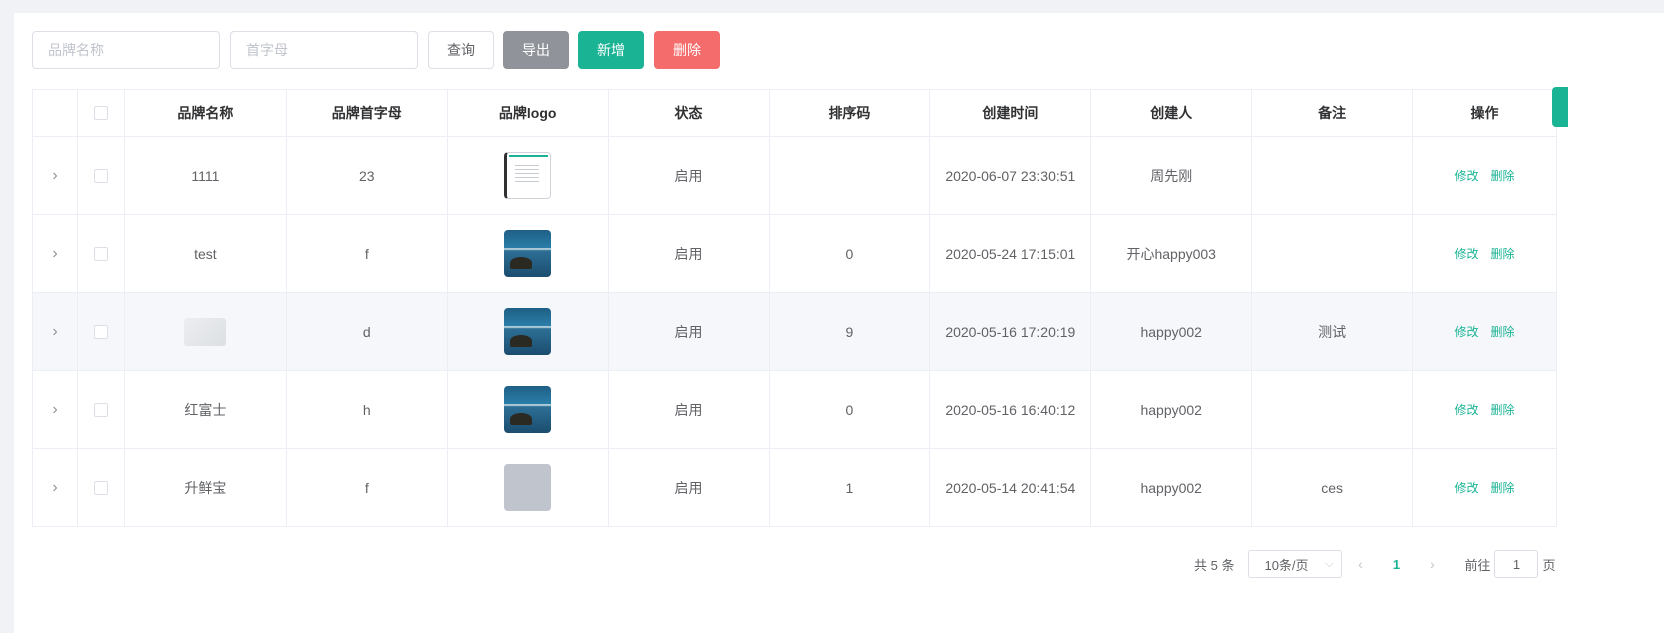 This screenshot has height=633, width=1664. What do you see at coordinates (1360, 564) in the screenshot?
I see `chevron-left-icon: ‹` at bounding box center [1360, 564].